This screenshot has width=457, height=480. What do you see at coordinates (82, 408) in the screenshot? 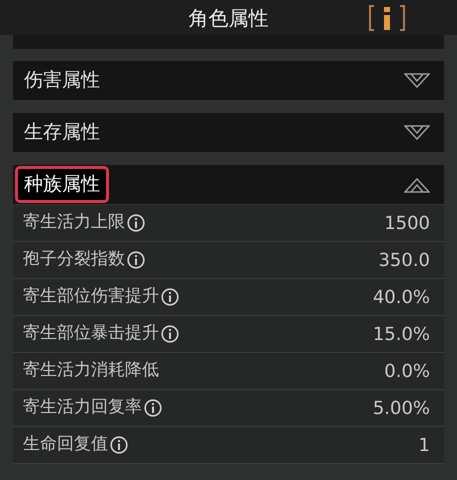
I see `stat-label: 寄生活力回复率` at bounding box center [82, 408].